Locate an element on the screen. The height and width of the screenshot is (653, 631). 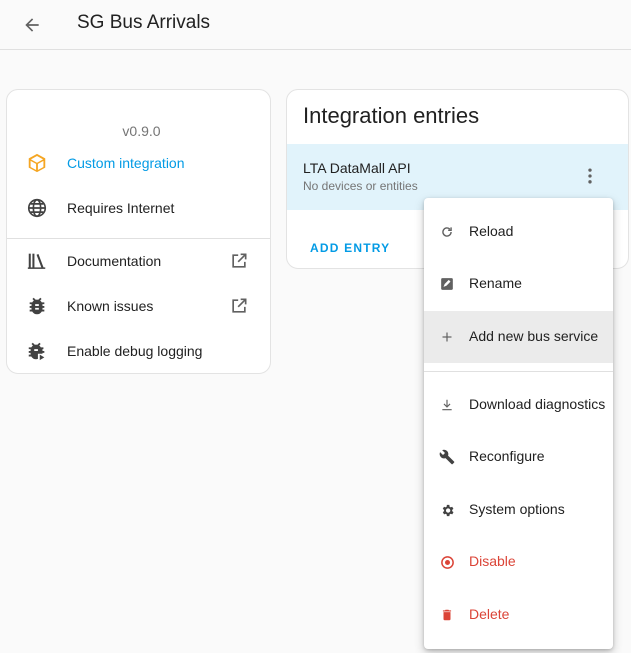
back-button is located at coordinates (32, 25).